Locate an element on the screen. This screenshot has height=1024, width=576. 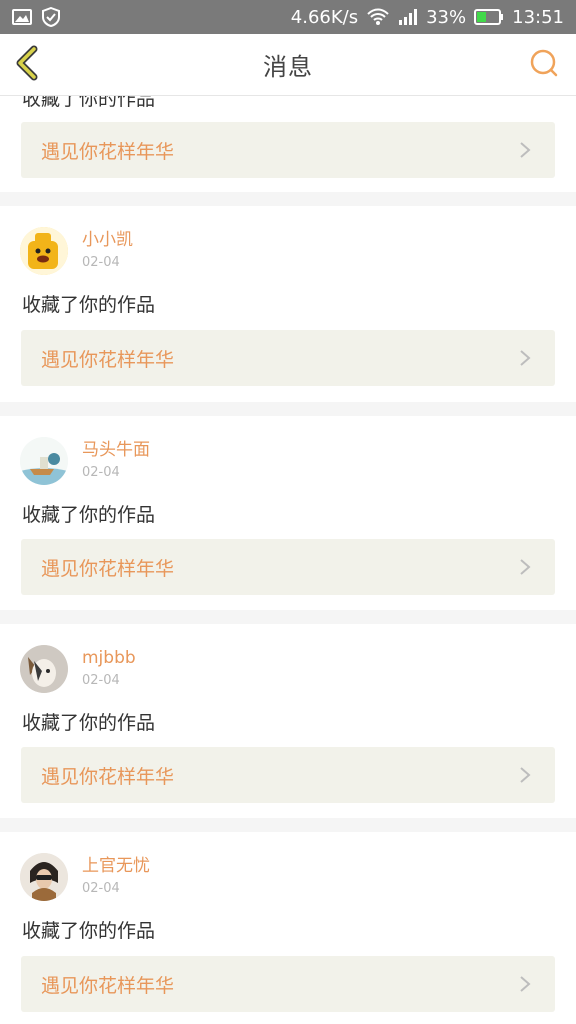
username: 小小凯 is located at coordinates (107, 240).